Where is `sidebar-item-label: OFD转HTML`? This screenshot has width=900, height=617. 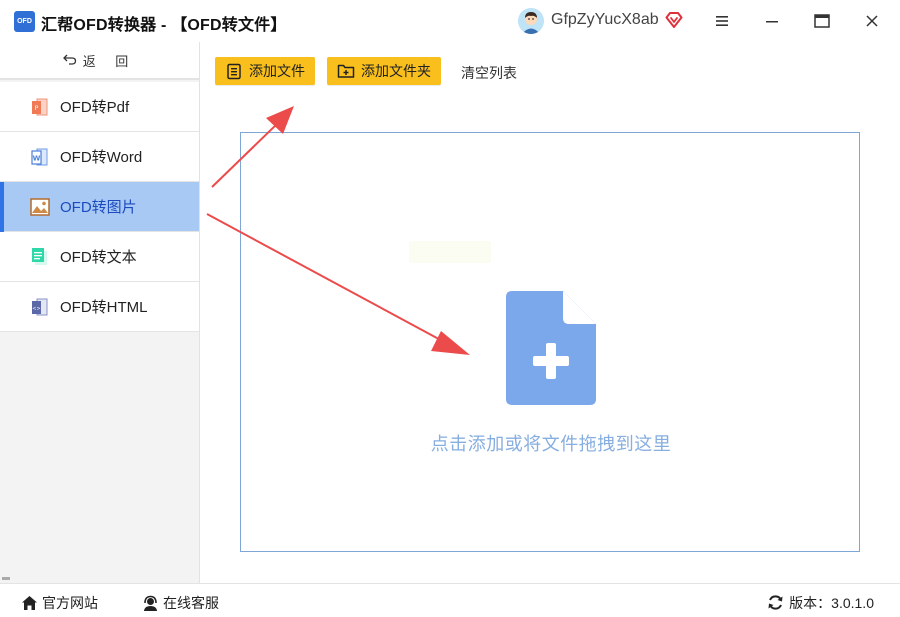
sidebar-item-label: OFD转HTML is located at coordinates (104, 307).